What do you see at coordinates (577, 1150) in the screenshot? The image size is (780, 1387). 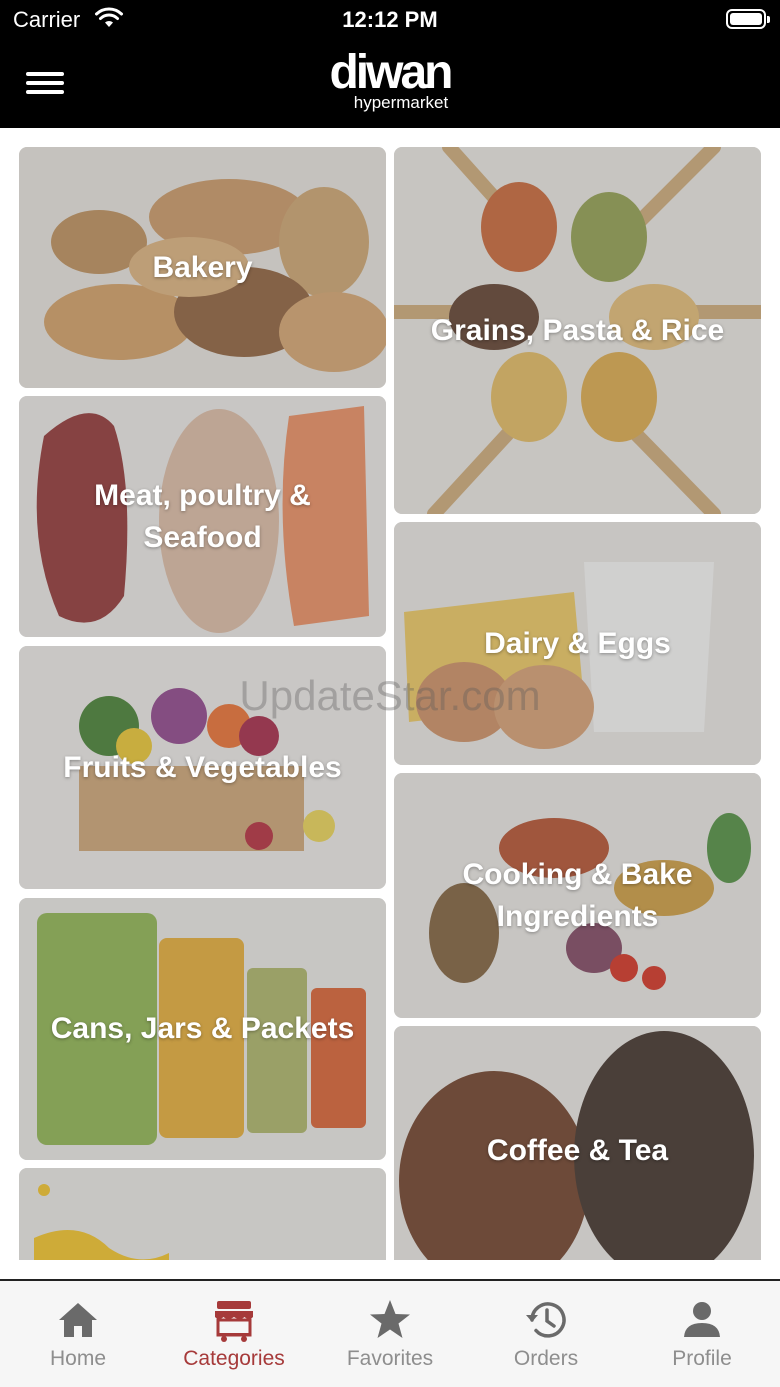 I see `category-label: Coffee & Tea` at bounding box center [577, 1150].